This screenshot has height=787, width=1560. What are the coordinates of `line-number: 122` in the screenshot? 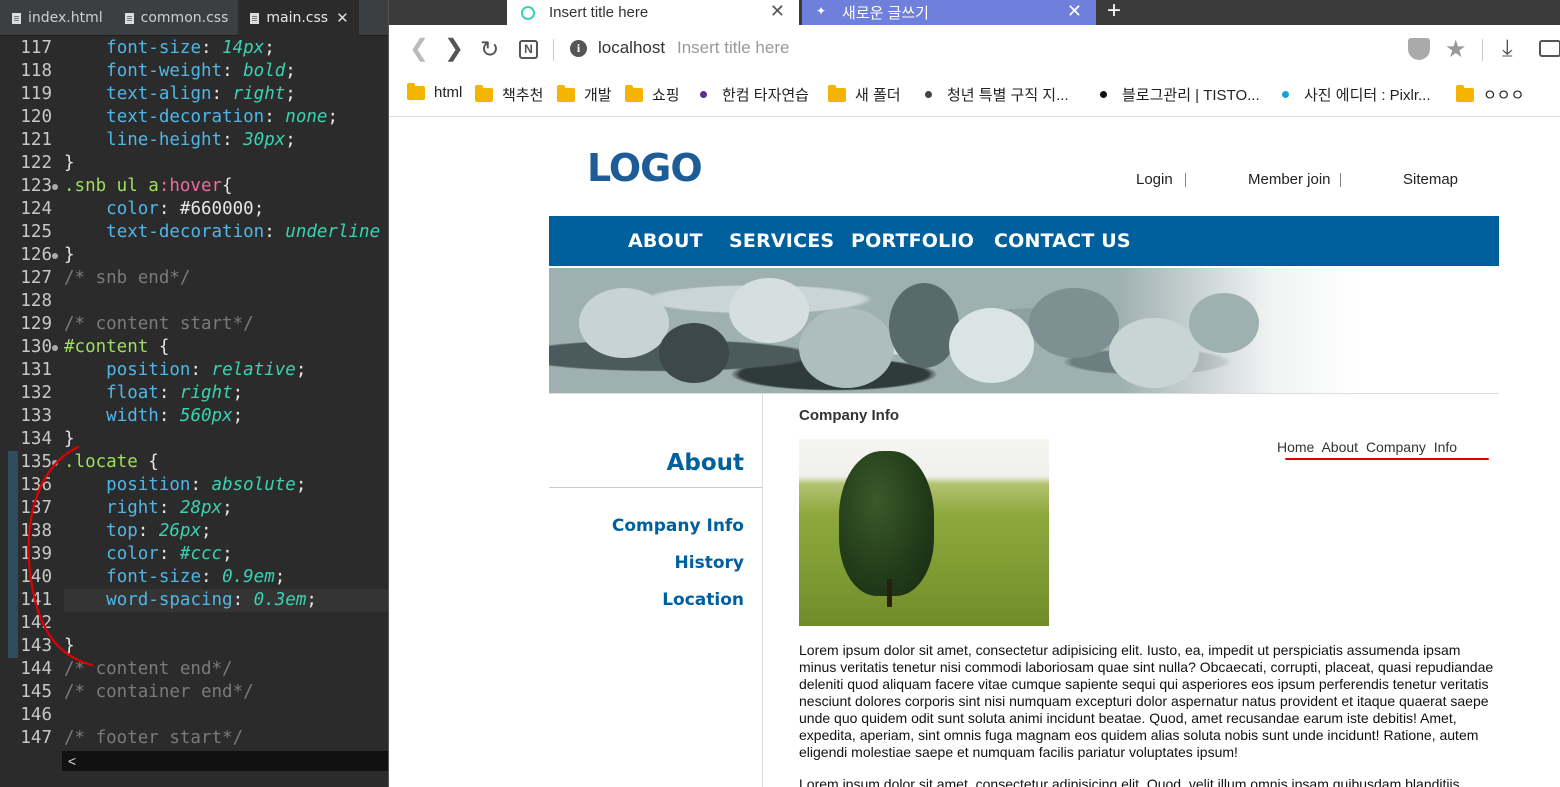 It's located at (36, 163).